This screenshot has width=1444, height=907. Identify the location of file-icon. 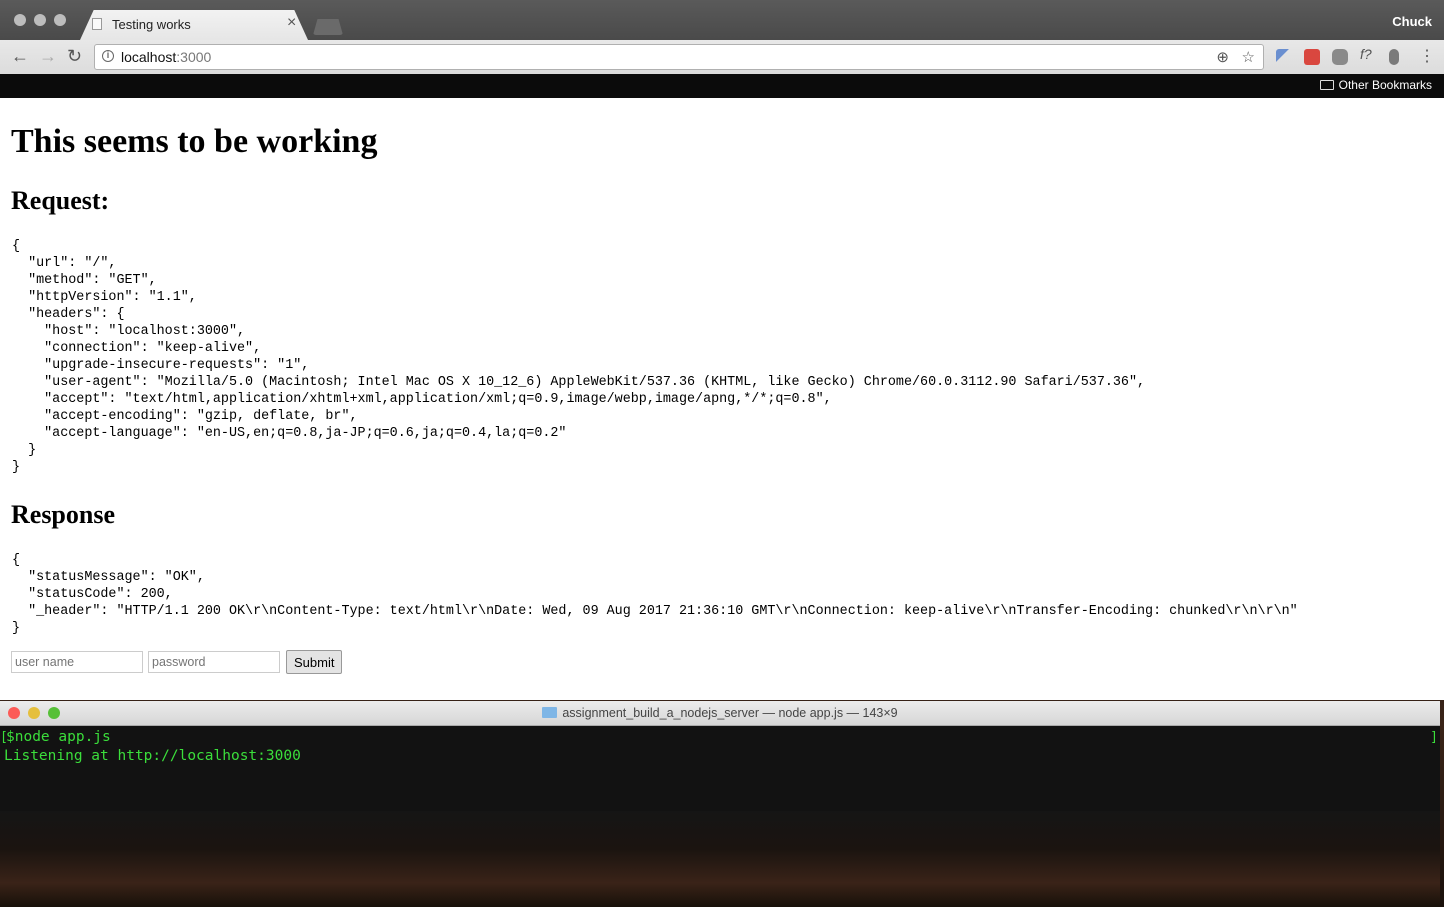
(97, 24).